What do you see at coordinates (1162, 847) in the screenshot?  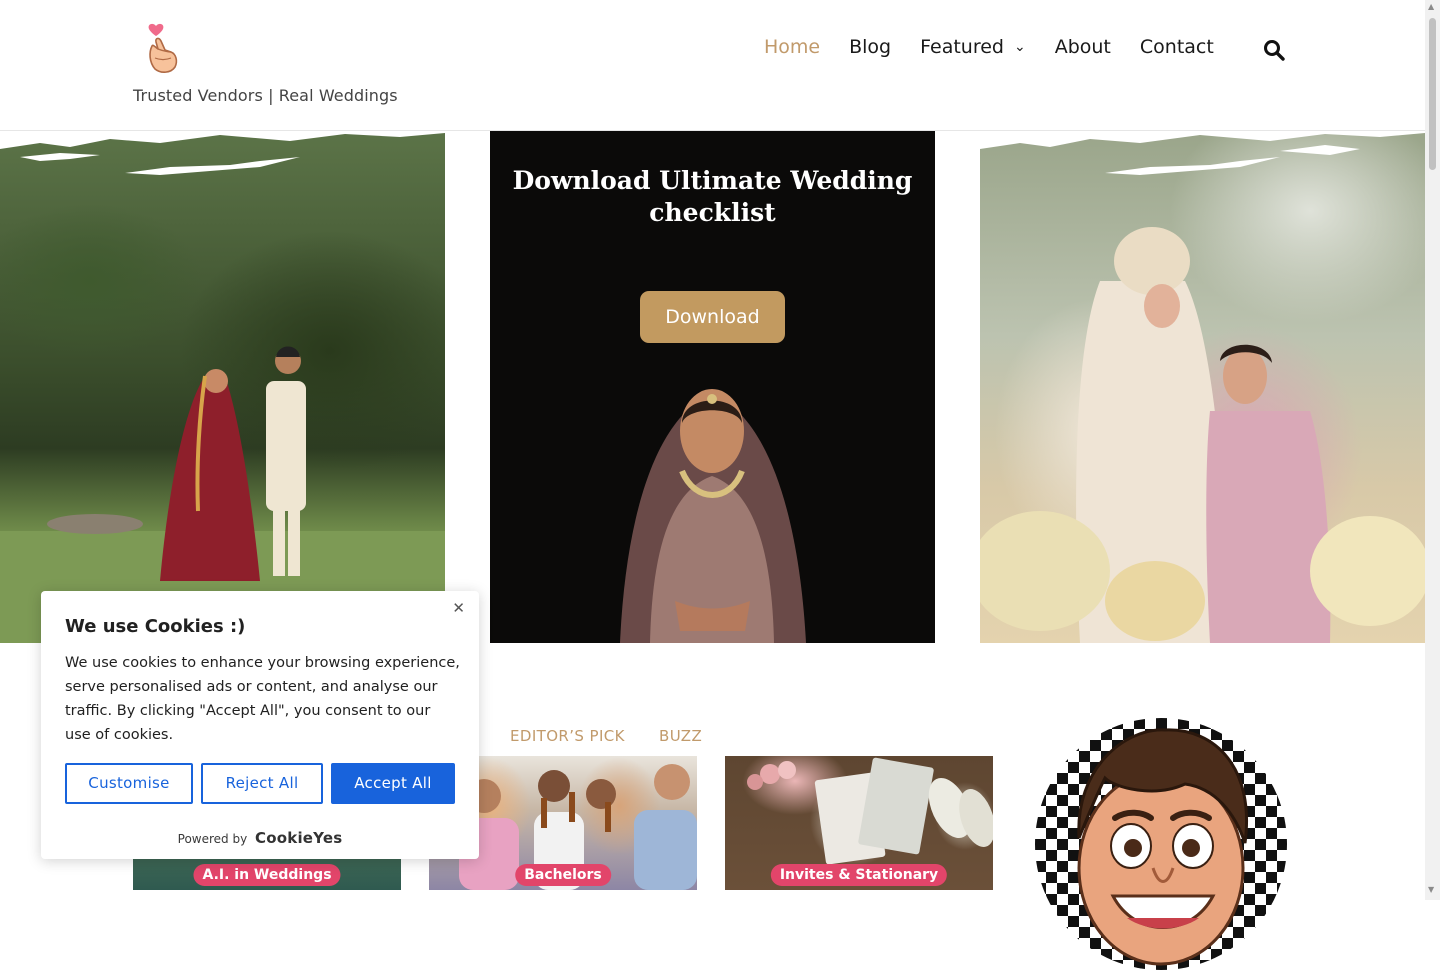 I see `cartoon-face-illustration` at bounding box center [1162, 847].